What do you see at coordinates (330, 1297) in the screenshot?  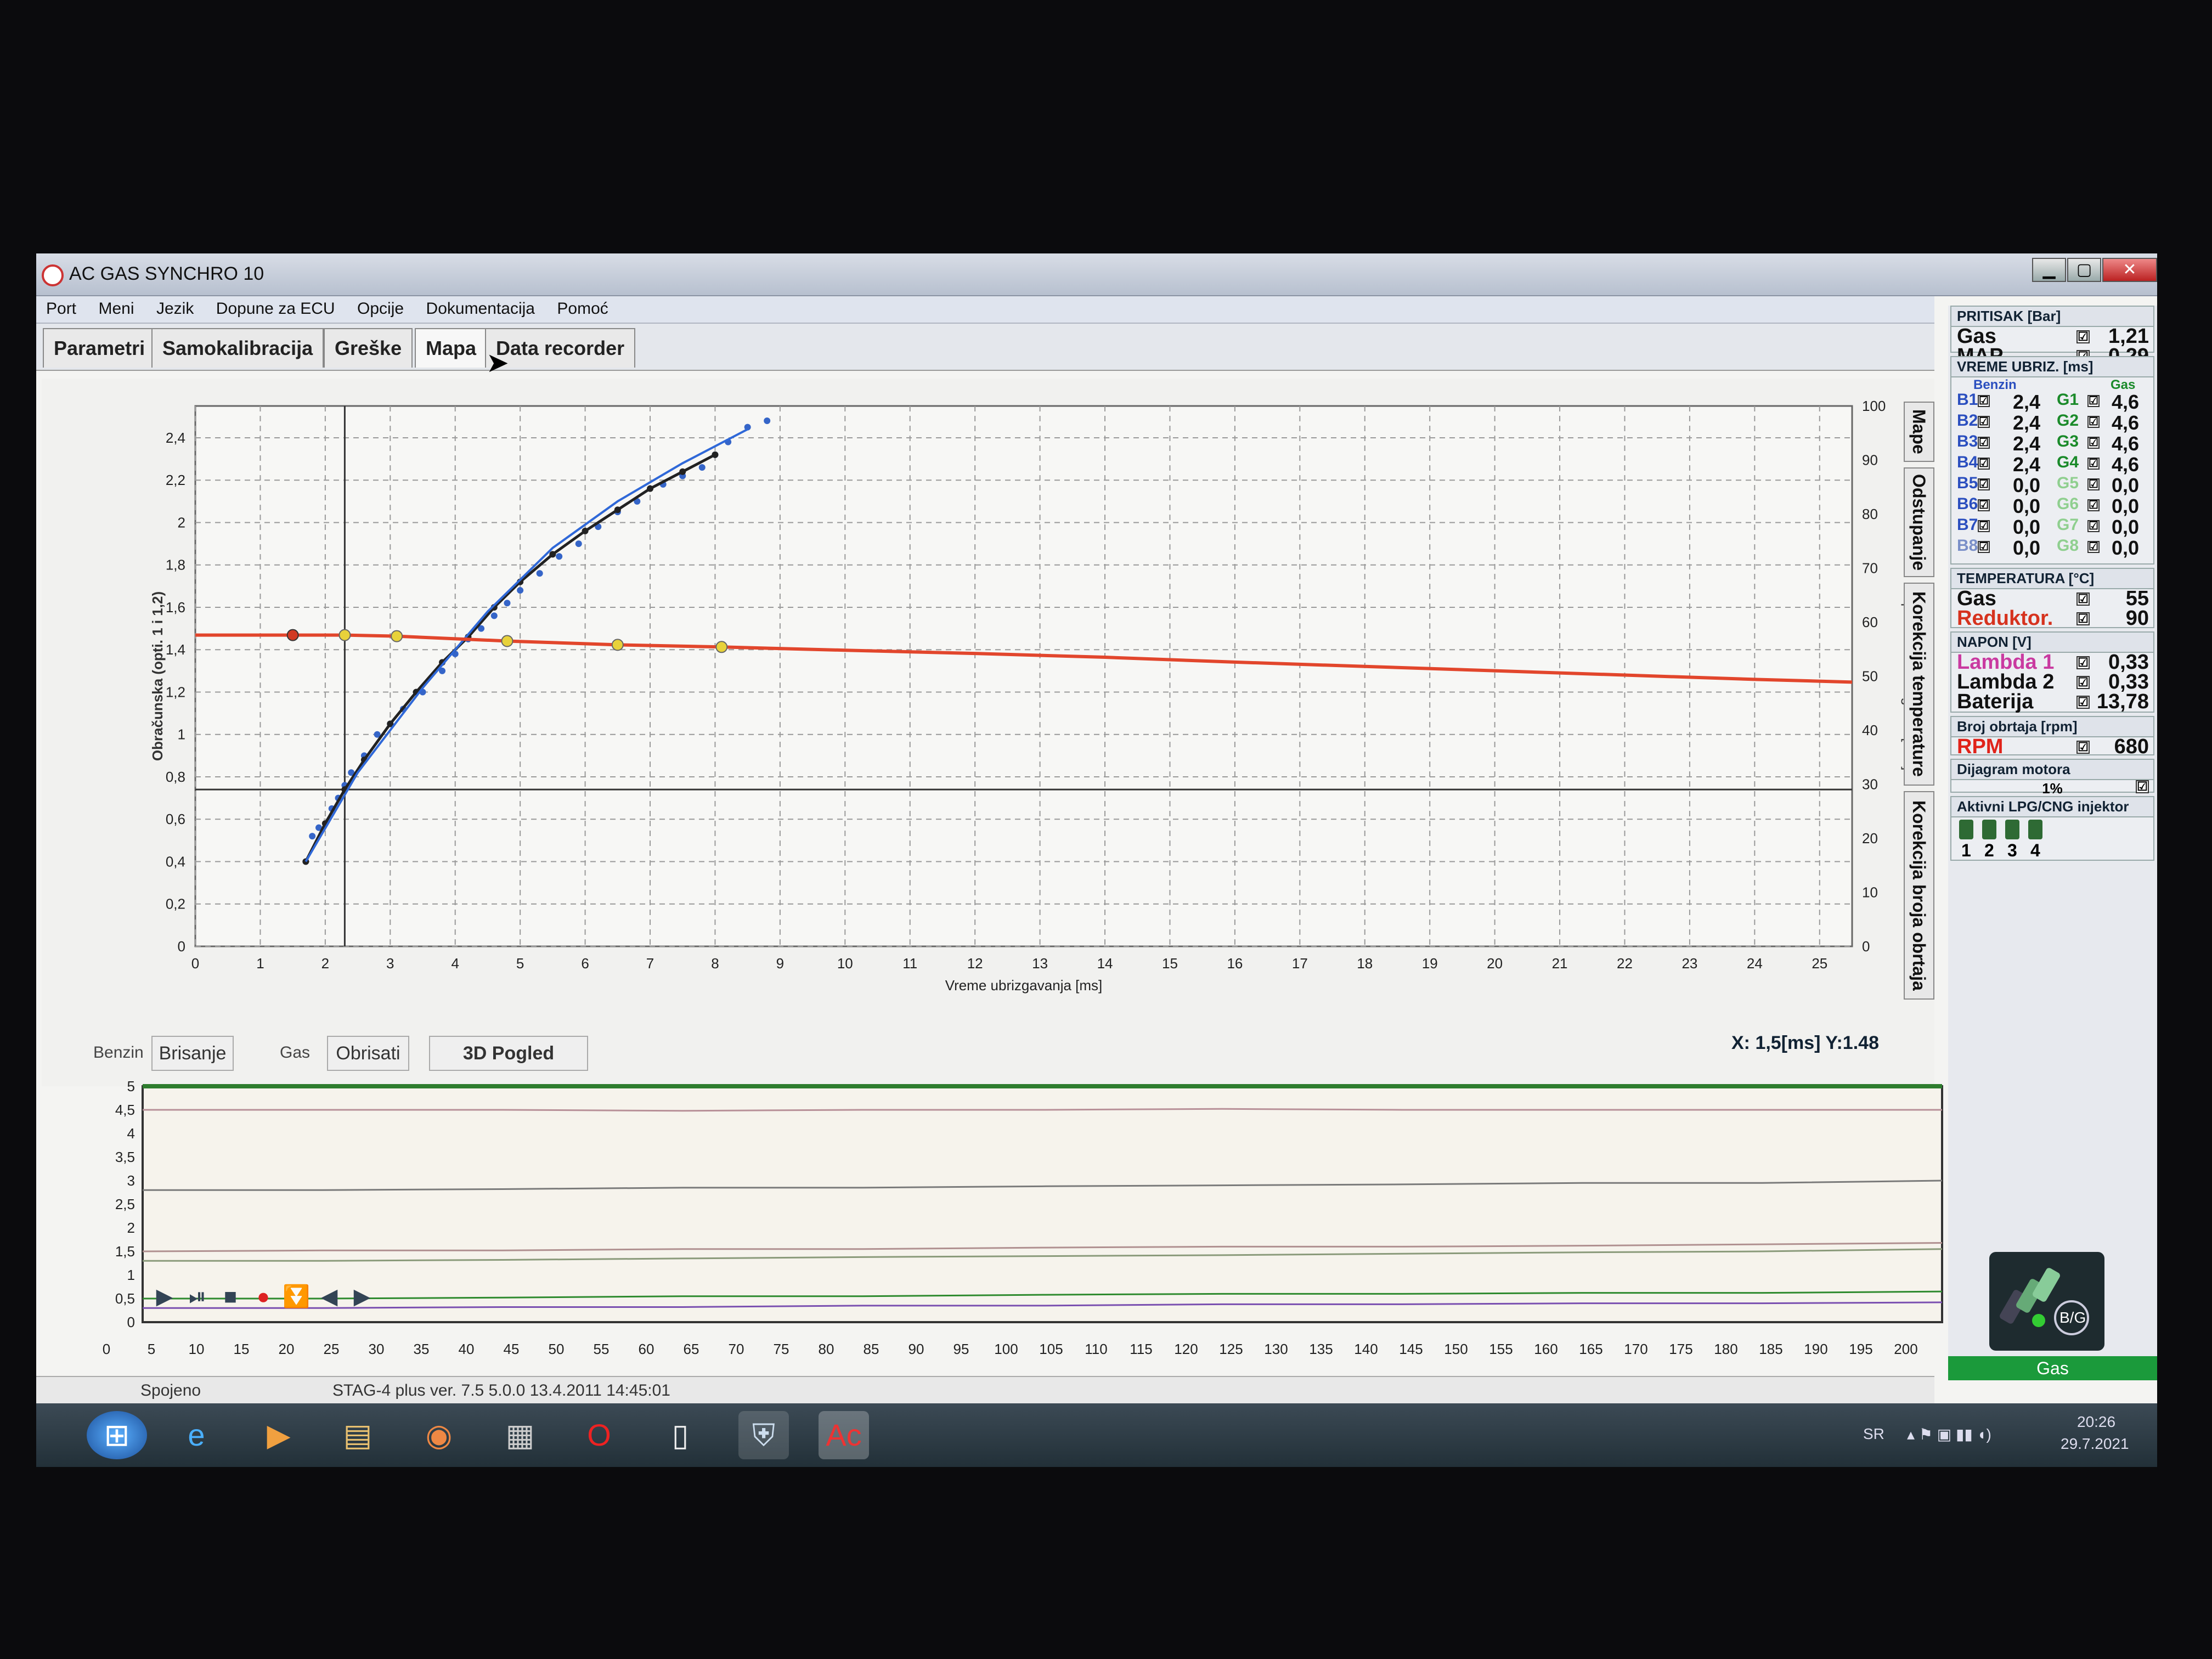 I see `prev-icon: ◀` at bounding box center [330, 1297].